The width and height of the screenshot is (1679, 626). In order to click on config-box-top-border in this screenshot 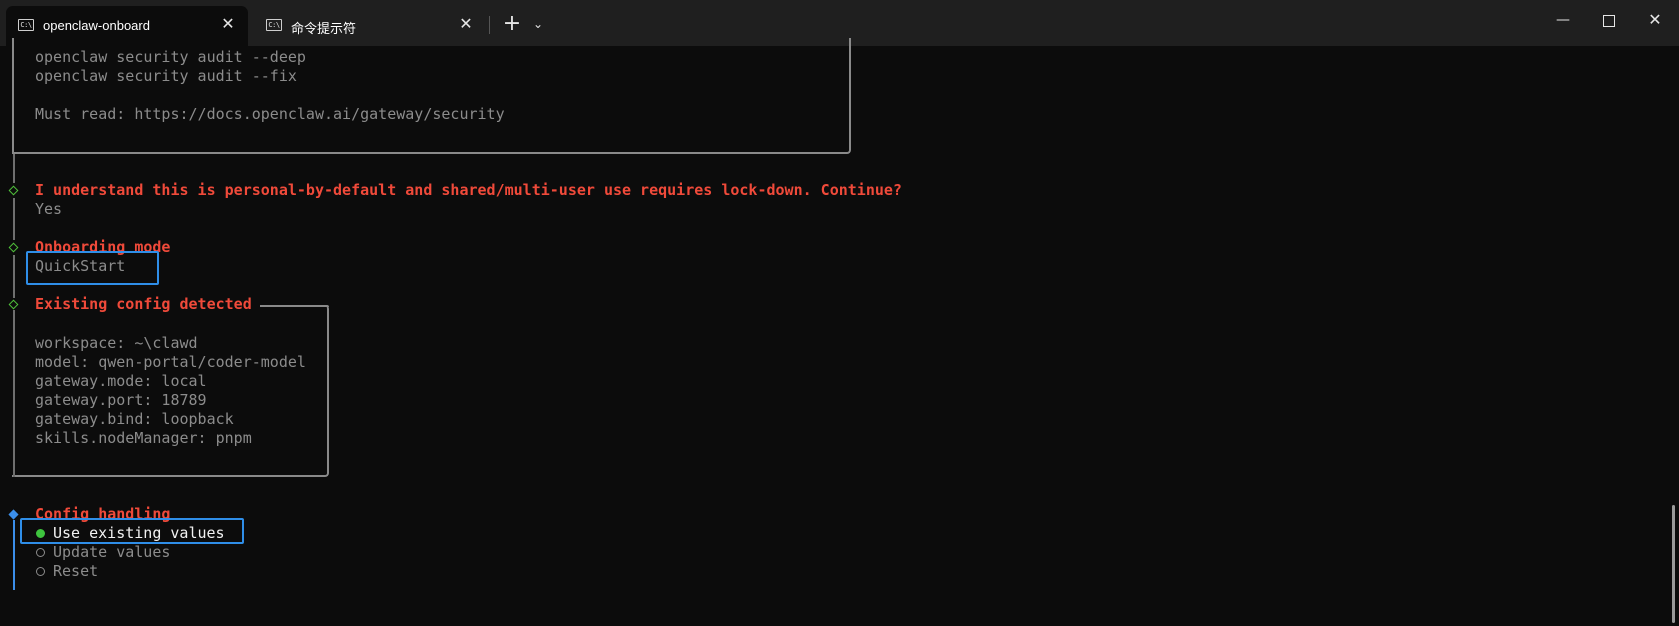, I will do `click(294, 306)`.